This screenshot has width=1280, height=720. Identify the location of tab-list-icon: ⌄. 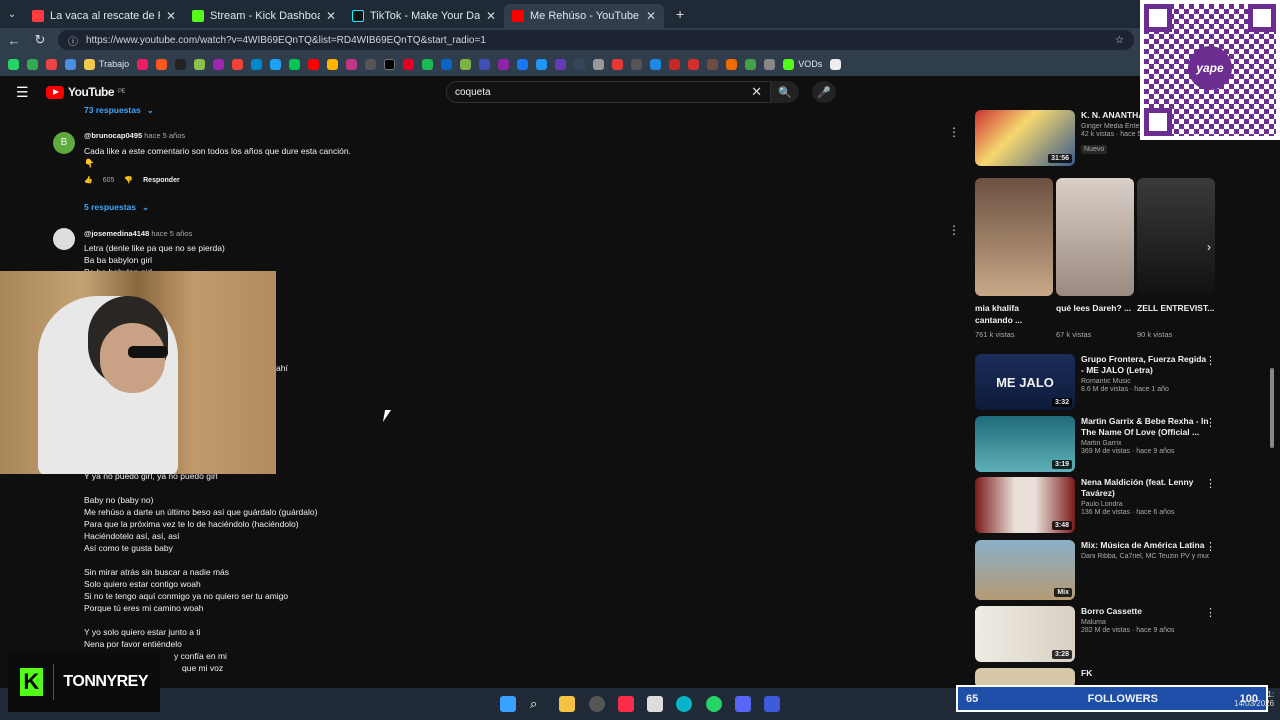
(12, 14).